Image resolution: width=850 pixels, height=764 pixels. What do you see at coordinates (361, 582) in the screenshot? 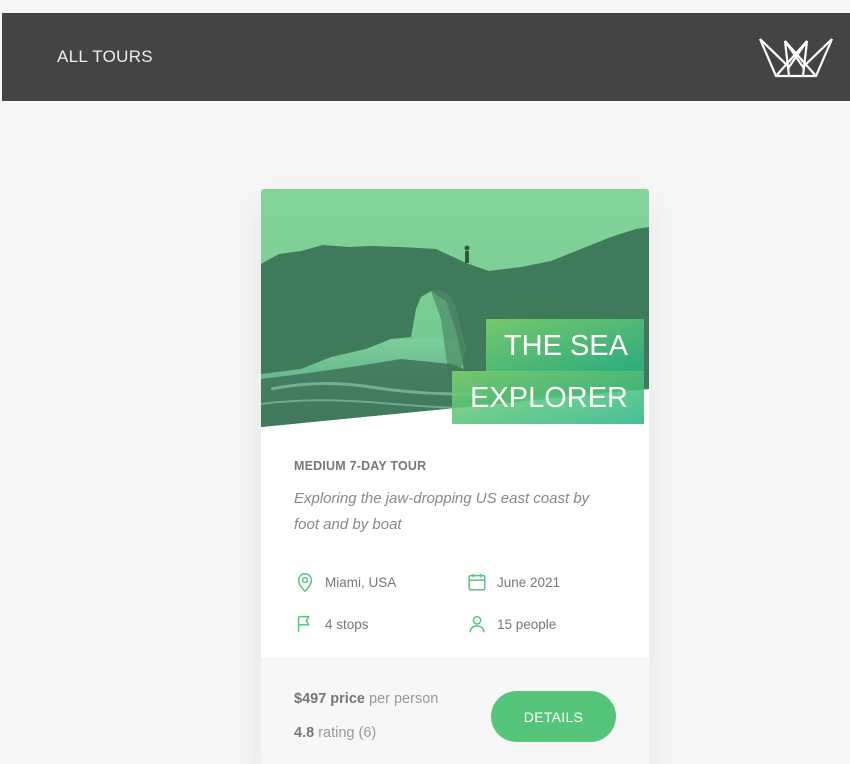
I see `tour-location-text: Miami, USA` at bounding box center [361, 582].